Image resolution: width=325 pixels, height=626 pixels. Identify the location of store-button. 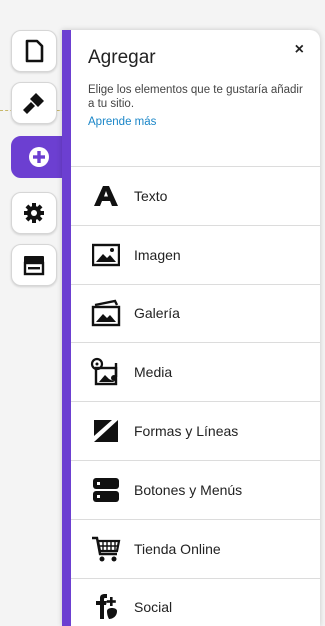
(34, 265).